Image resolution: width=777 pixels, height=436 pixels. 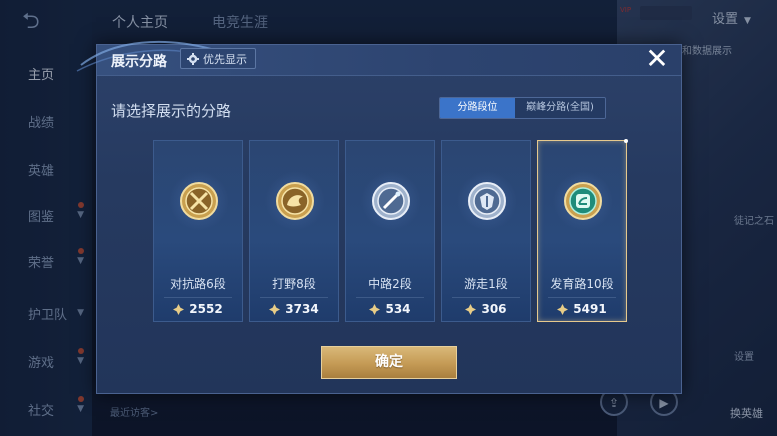 I want to click on lane-card: 中路2段 534, so click(x=390, y=231).